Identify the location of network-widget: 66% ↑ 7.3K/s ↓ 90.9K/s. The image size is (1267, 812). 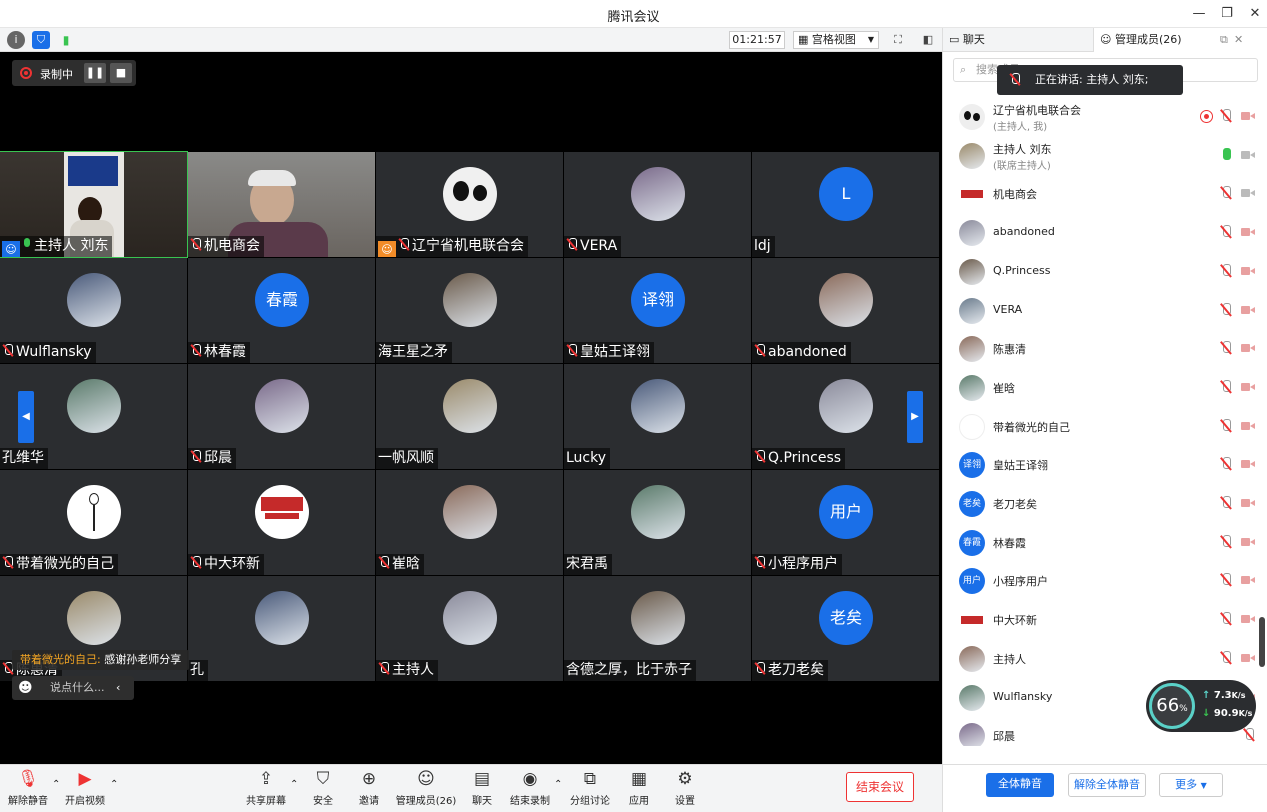
(1201, 706).